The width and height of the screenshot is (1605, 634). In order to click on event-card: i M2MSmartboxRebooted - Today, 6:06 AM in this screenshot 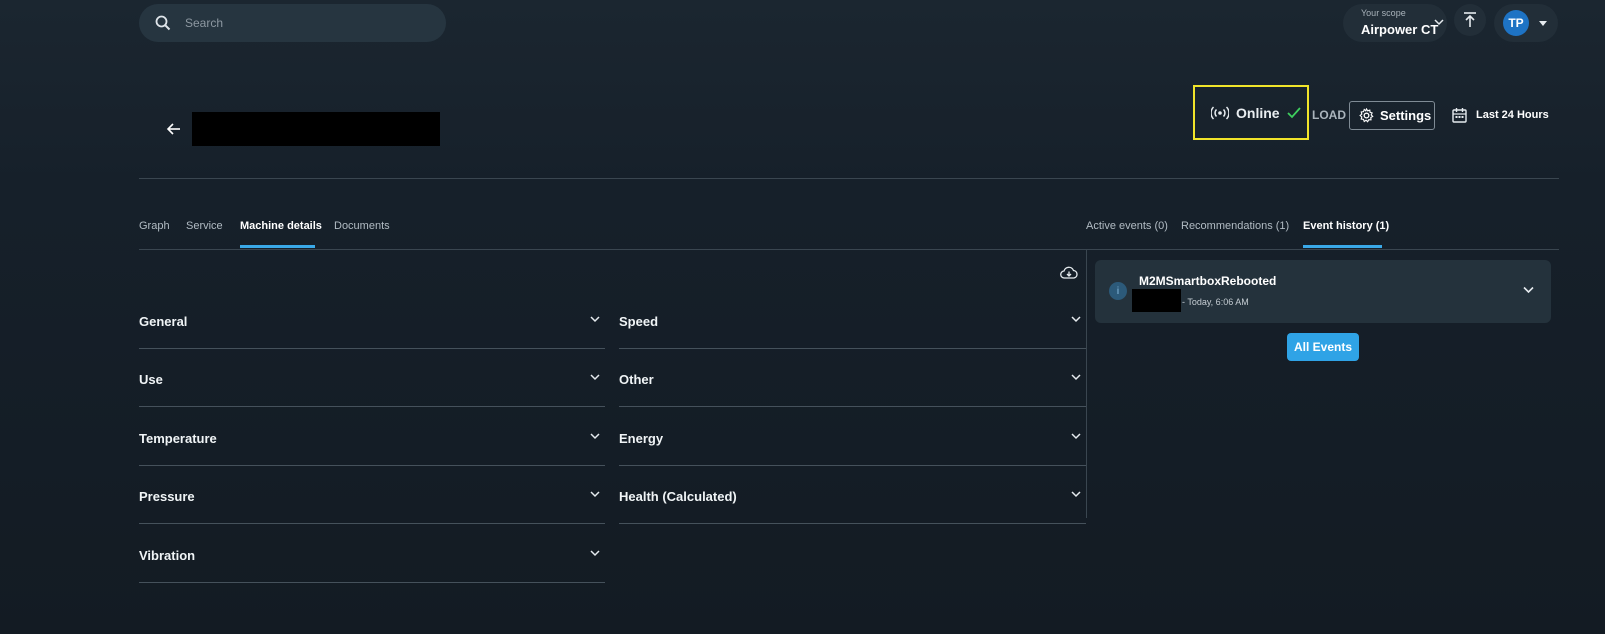, I will do `click(1323, 291)`.